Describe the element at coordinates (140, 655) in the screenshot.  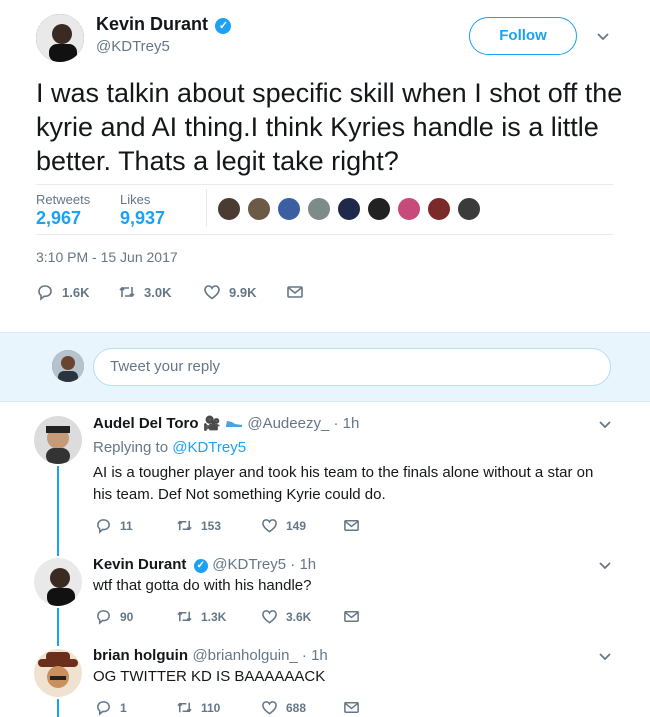
I see `reply-author-name: brian holguin` at that location.